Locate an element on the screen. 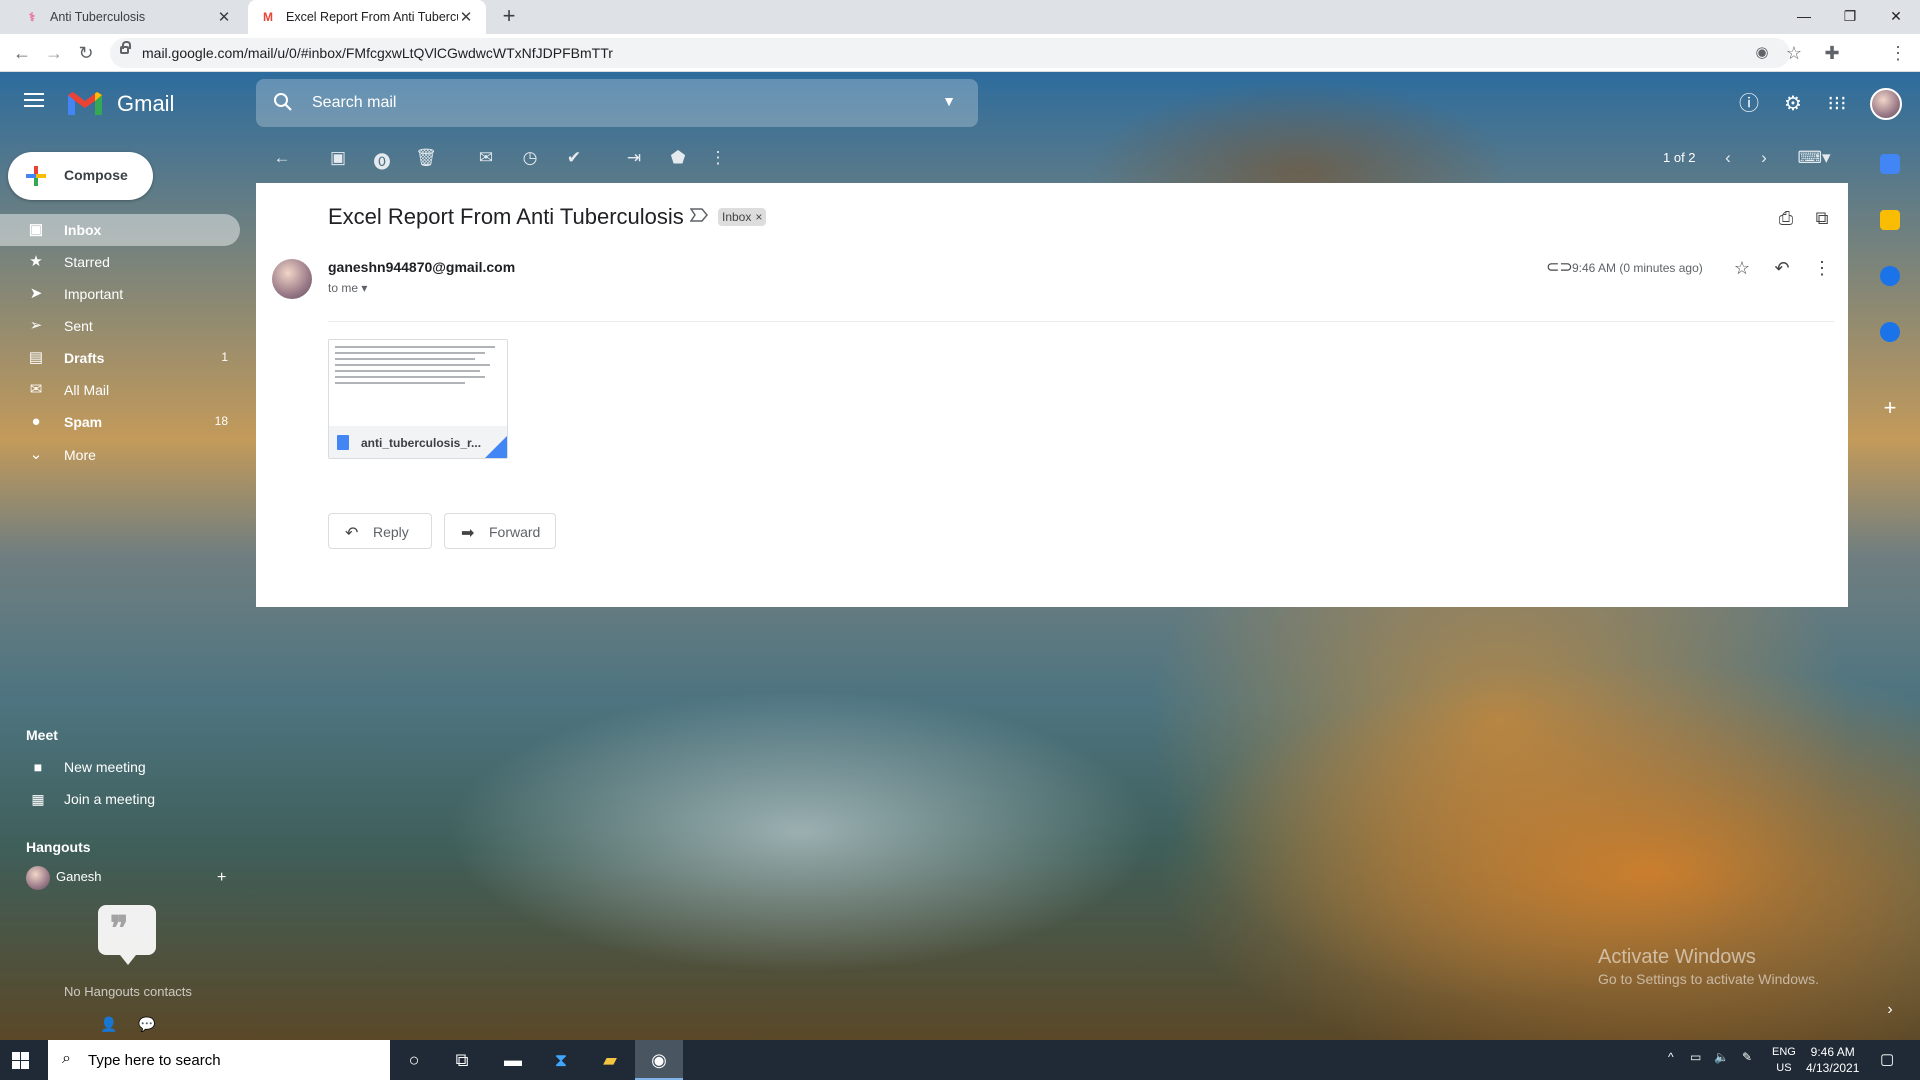 Image resolution: width=1920 pixels, height=1080 pixels. new-meeting-link: ■ New meeting is located at coordinates (86, 767).